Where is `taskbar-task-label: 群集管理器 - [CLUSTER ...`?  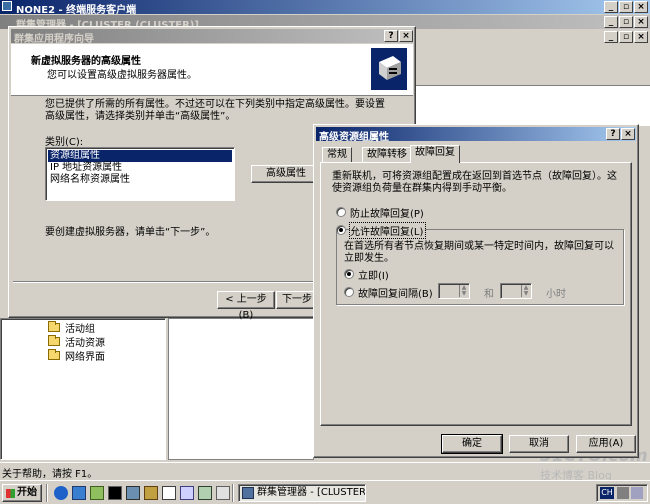 taskbar-task-label: 群集管理器 - [CLUSTER ... is located at coordinates (311, 492).